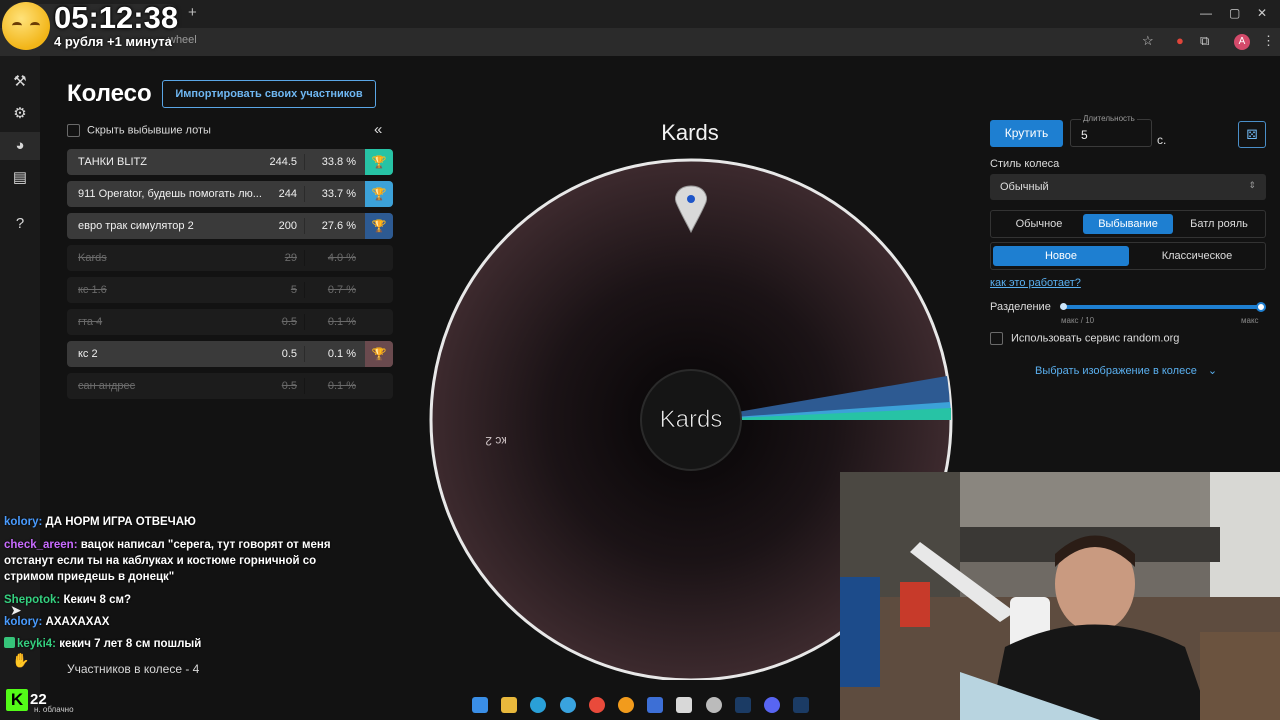 This screenshot has width=1280, height=720. I want to click on stream-timer: 05:12:38, so click(116, 17).